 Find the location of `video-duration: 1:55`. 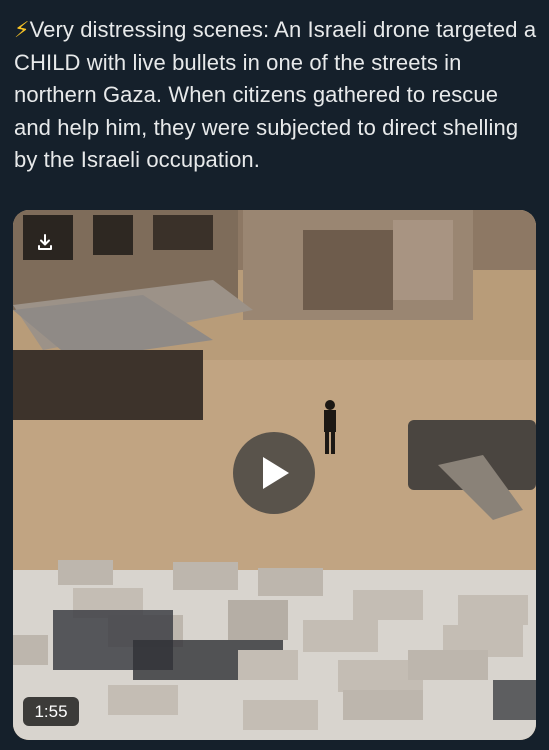

video-duration: 1:55 is located at coordinates (51, 711).